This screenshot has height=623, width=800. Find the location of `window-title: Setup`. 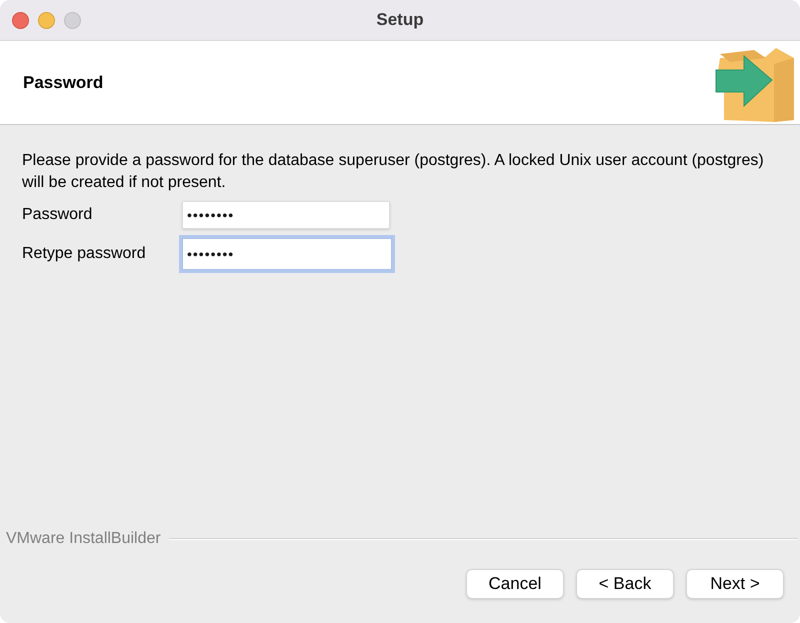

window-title: Setup is located at coordinates (400, 20).